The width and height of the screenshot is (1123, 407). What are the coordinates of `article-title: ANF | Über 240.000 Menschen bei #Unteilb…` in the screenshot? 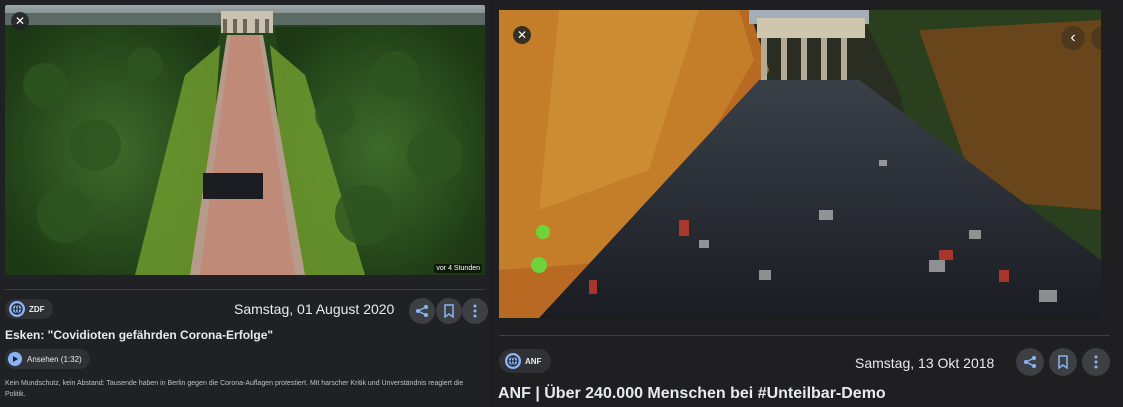 It's located at (692, 394).